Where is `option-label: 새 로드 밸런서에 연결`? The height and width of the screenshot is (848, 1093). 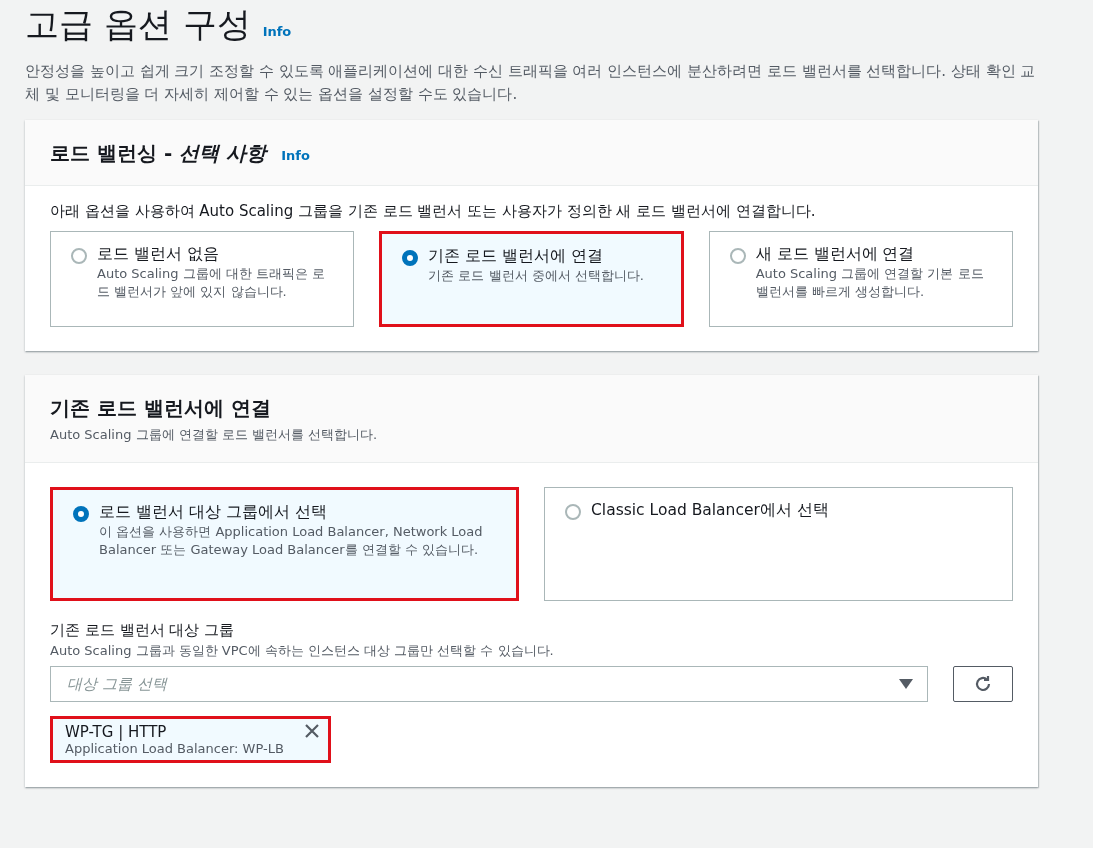 option-label: 새 로드 밸런서에 연결 is located at coordinates (835, 254).